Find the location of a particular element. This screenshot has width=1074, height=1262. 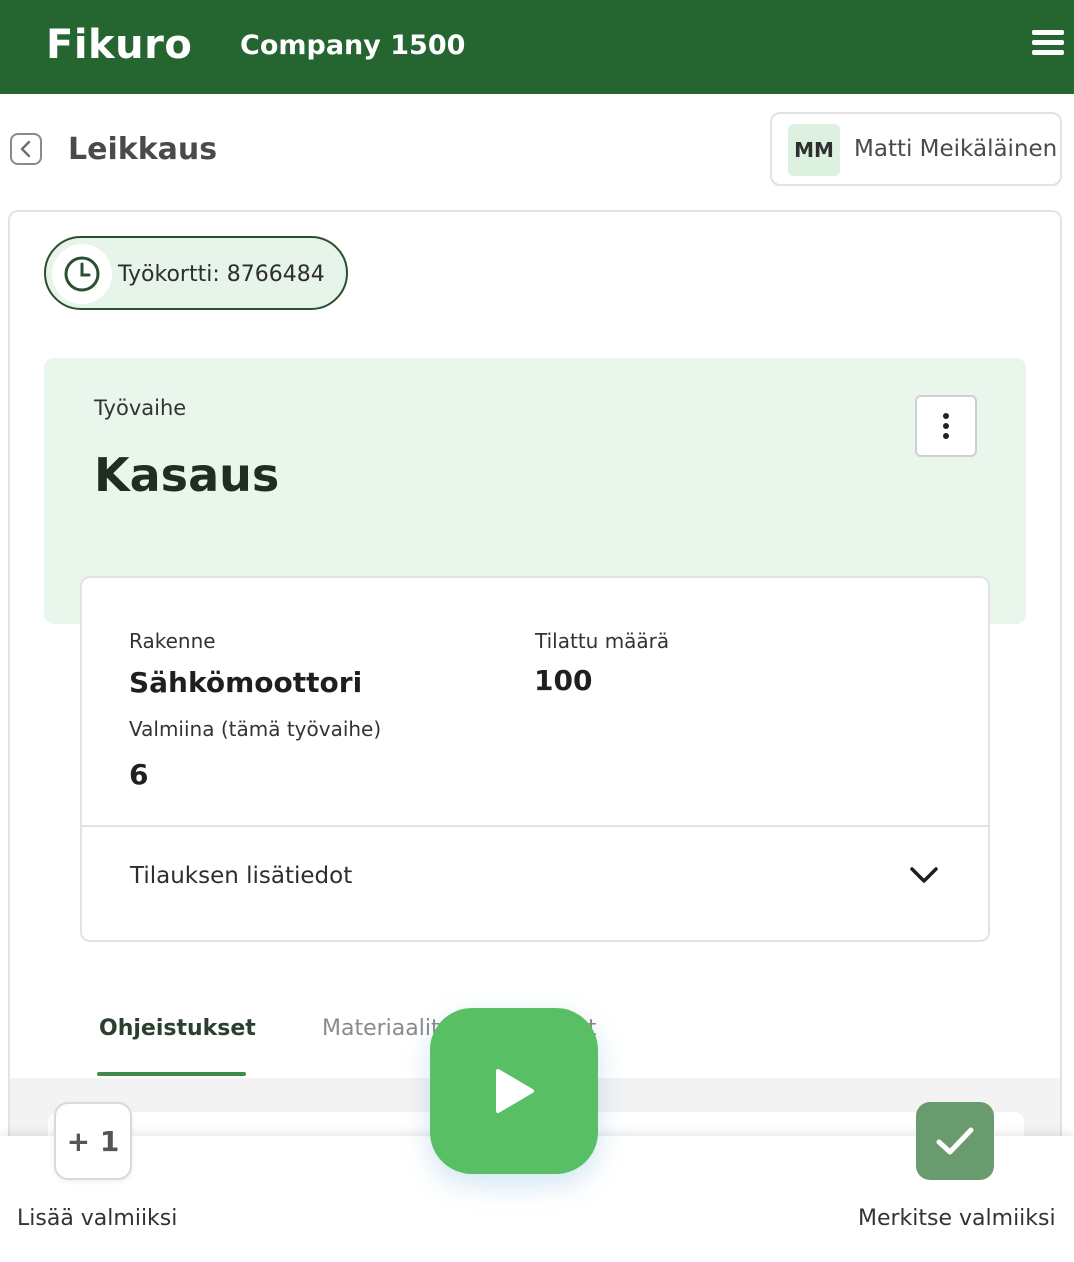

tab-materials: Materiaalit is located at coordinates (381, 1028).